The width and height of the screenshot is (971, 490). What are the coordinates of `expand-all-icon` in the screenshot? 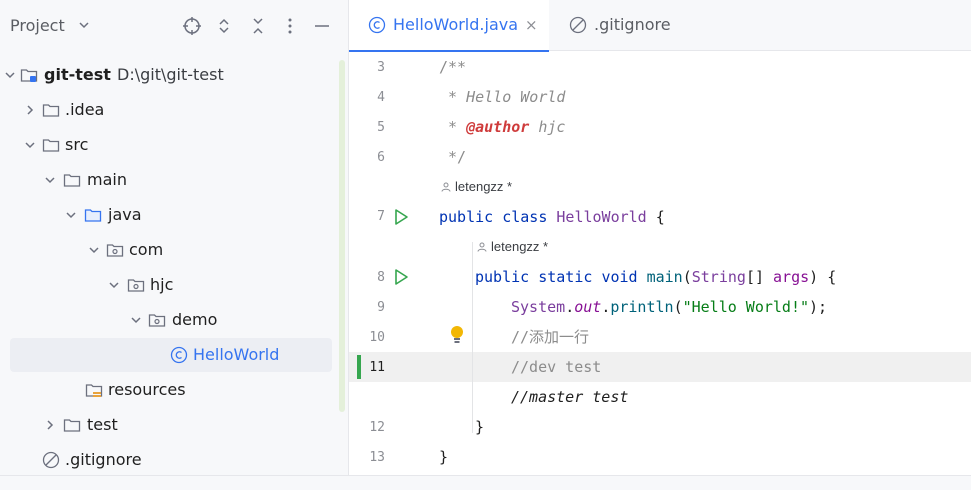 It's located at (224, 26).